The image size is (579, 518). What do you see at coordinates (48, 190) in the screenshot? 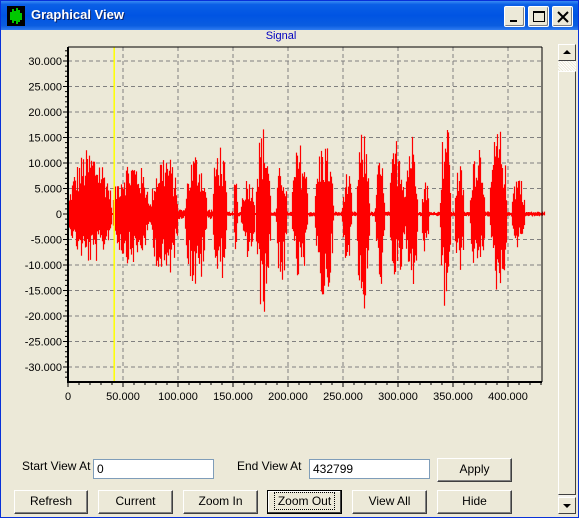
I see `y-tick-label: 5.000` at bounding box center [48, 190].